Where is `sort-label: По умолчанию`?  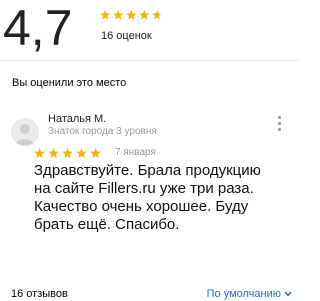 sort-label: По умолчанию is located at coordinates (243, 294).